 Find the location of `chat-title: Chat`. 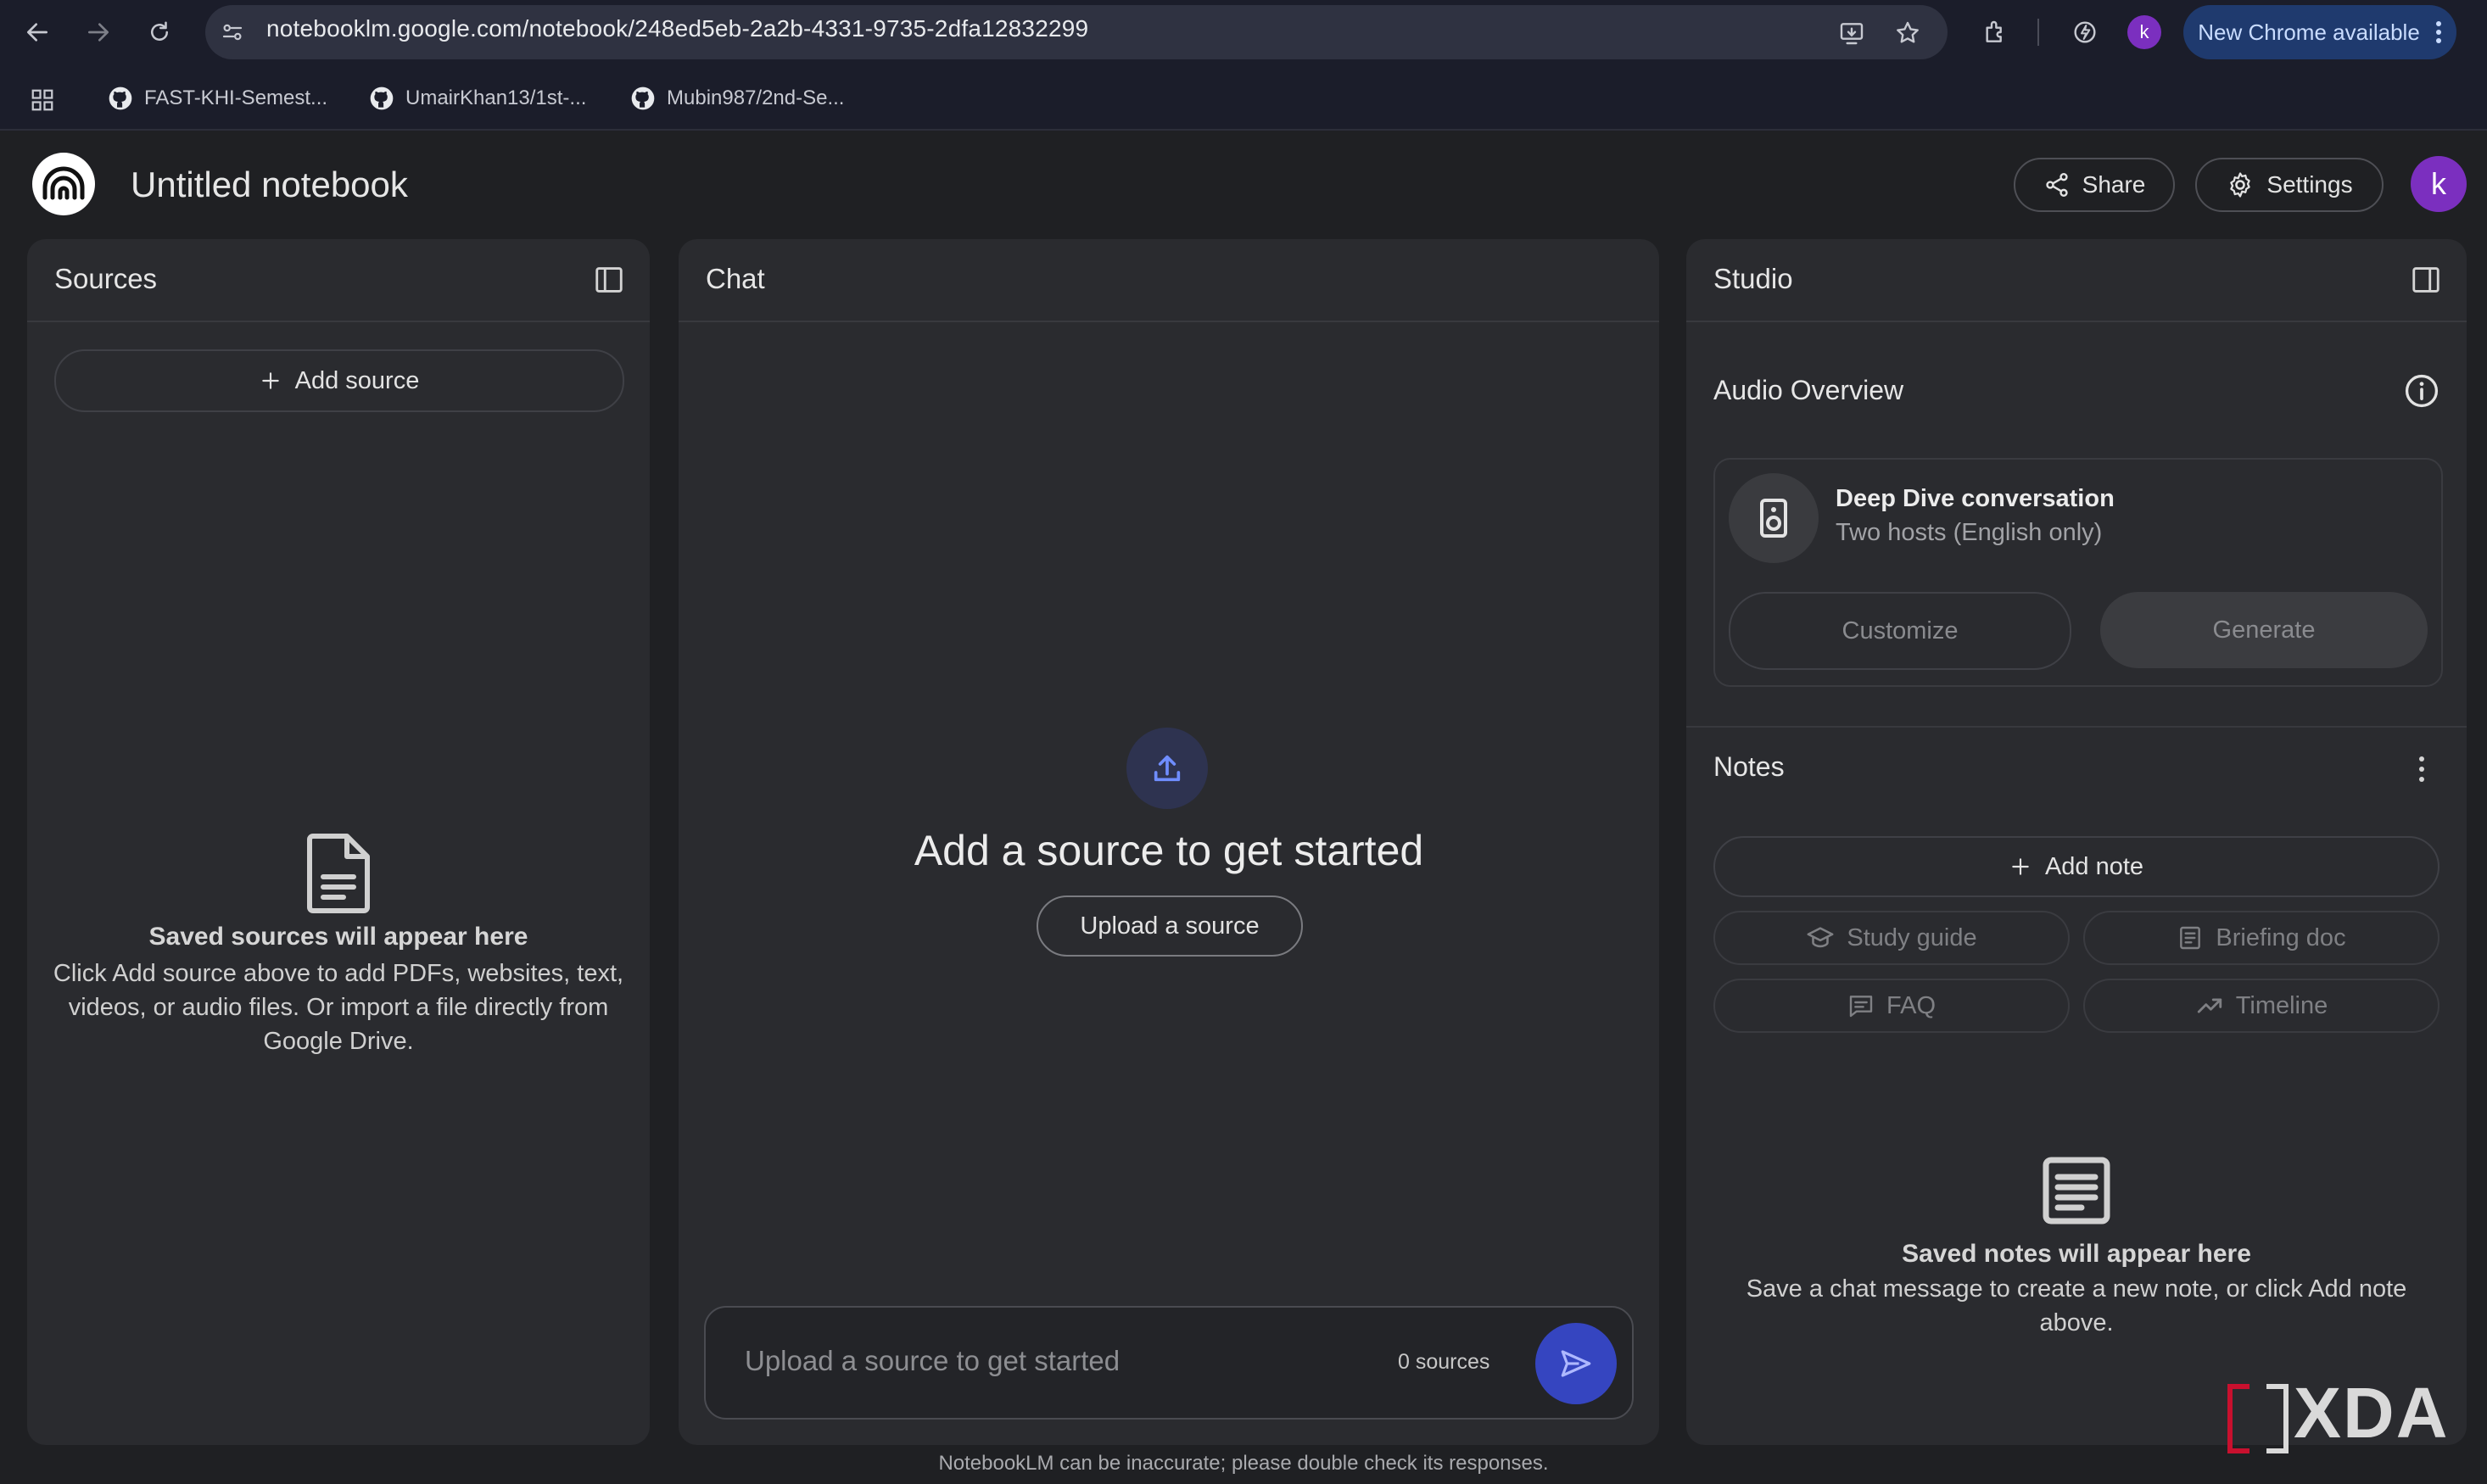

chat-title: Chat is located at coordinates (735, 278).